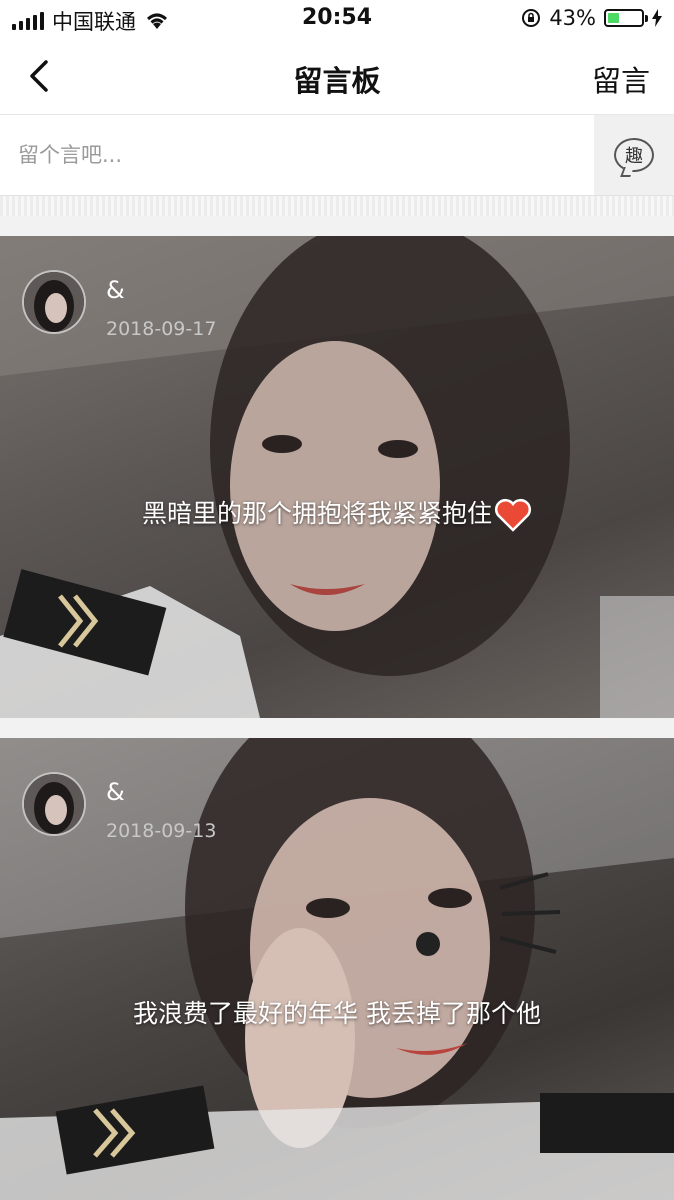 The width and height of the screenshot is (674, 1200). I want to click on message-input, so click(295, 155).